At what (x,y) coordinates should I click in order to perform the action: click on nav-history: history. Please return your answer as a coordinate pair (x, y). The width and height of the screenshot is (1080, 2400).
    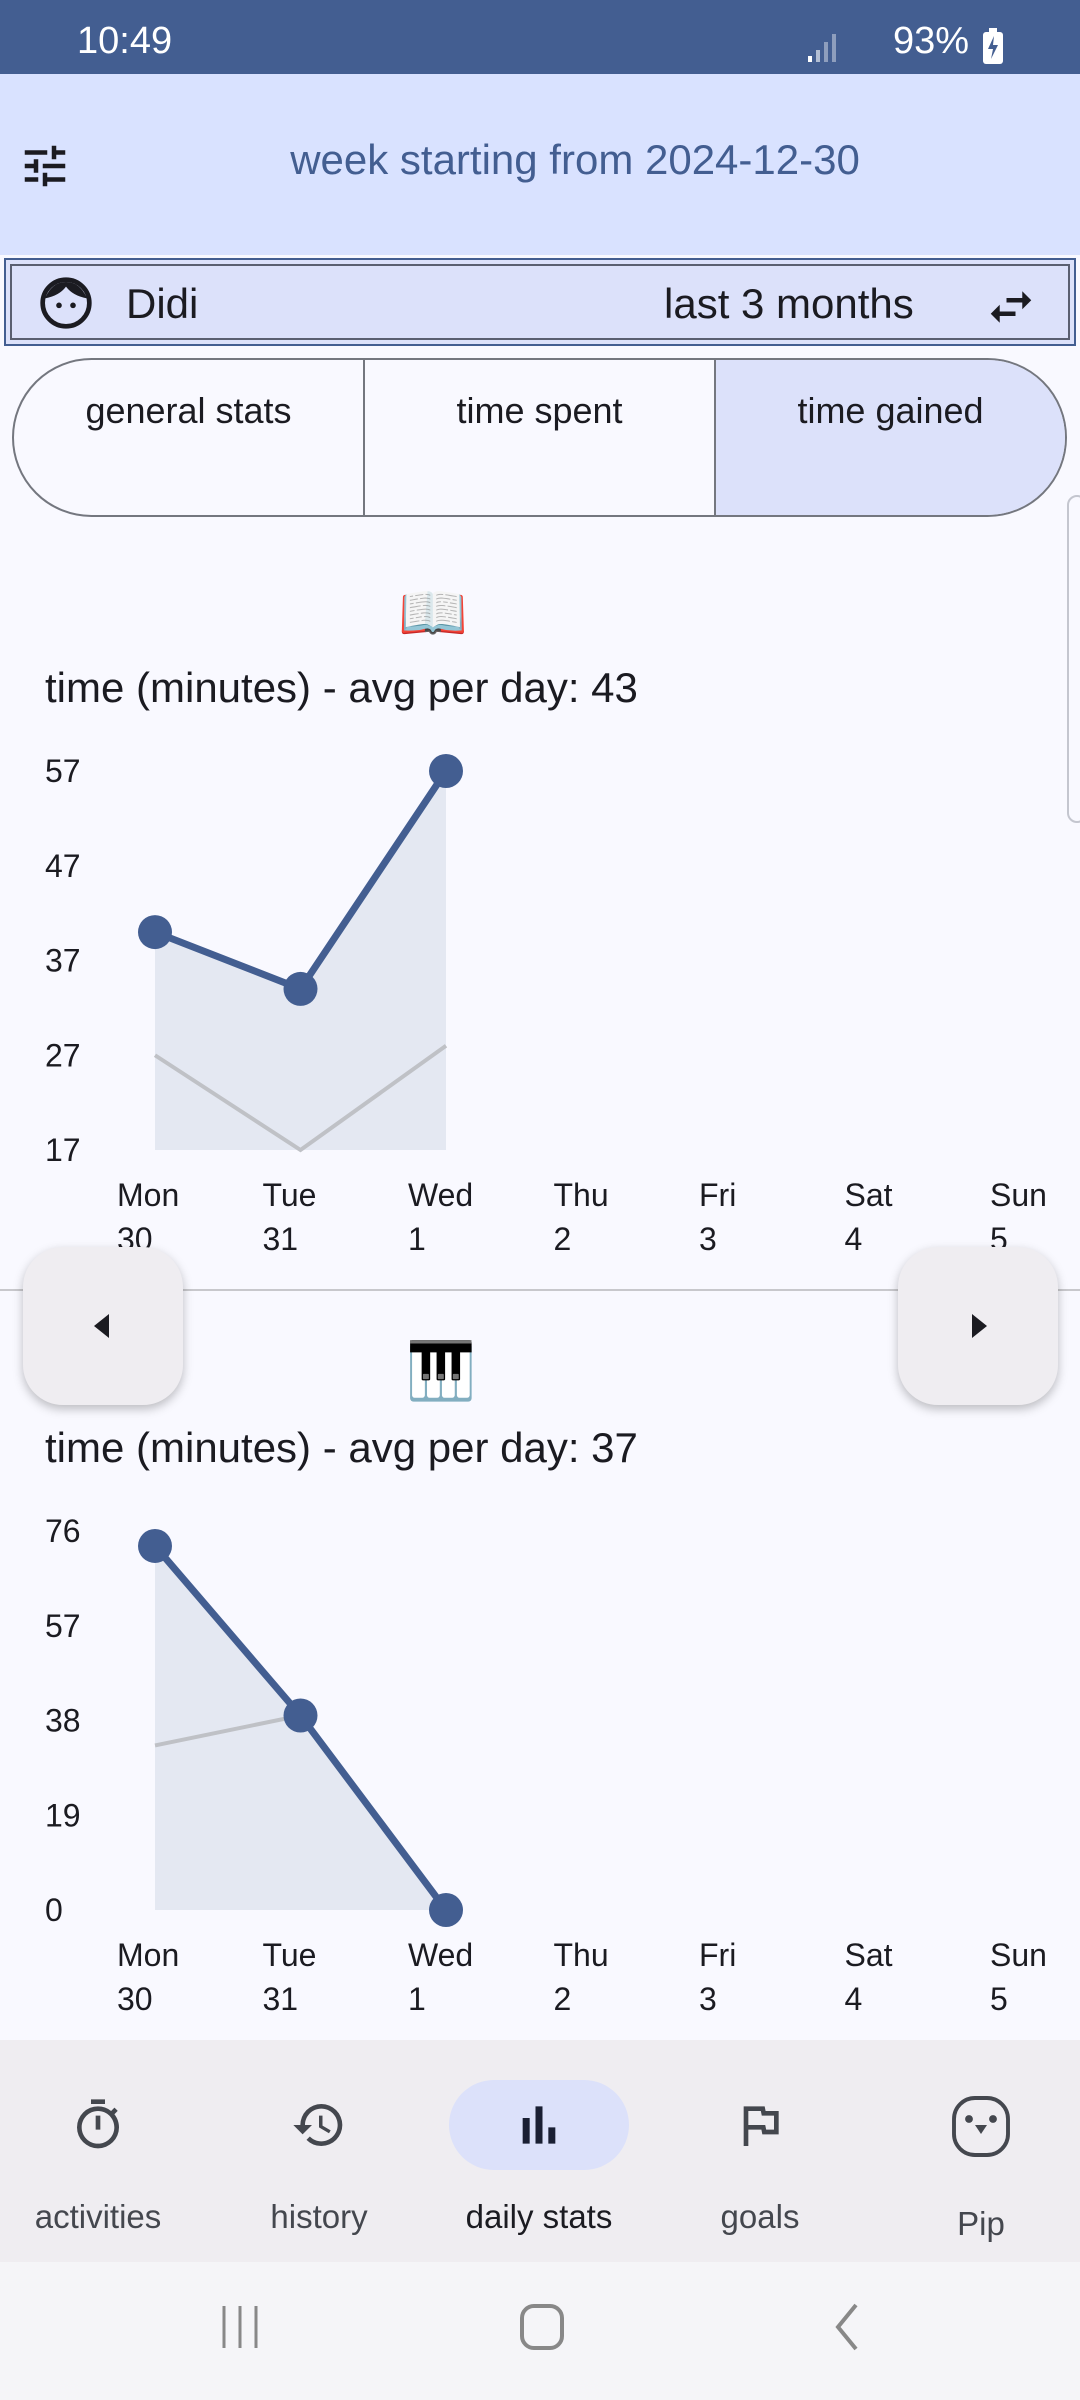
    Looking at the image, I should click on (319, 2151).